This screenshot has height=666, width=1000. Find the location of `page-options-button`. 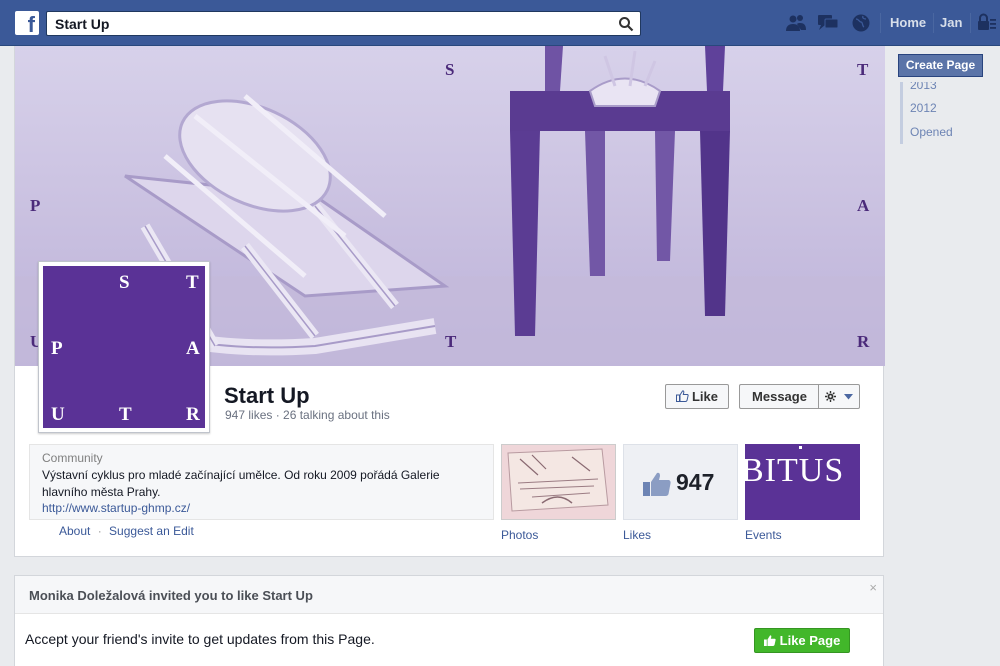

page-options-button is located at coordinates (839, 396).